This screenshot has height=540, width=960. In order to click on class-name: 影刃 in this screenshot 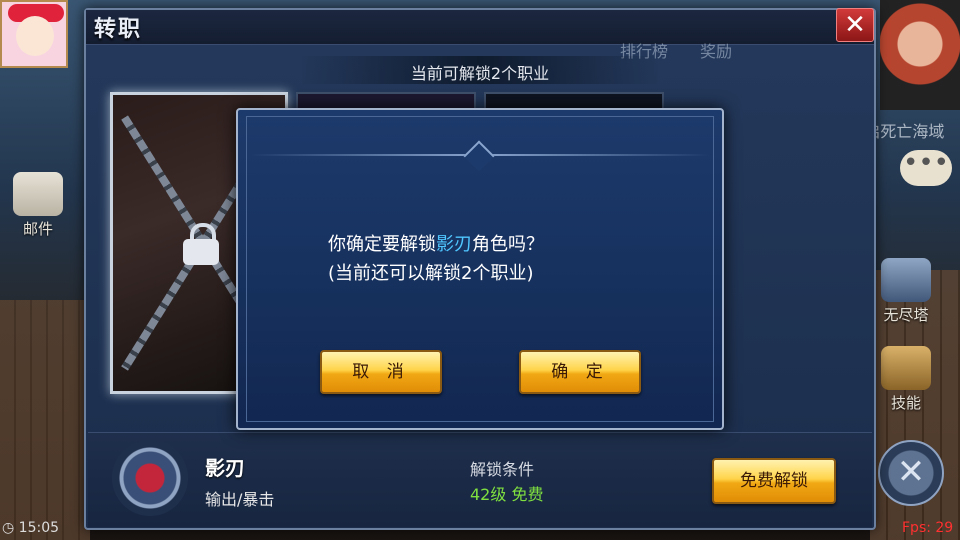, I will do `click(225, 468)`.